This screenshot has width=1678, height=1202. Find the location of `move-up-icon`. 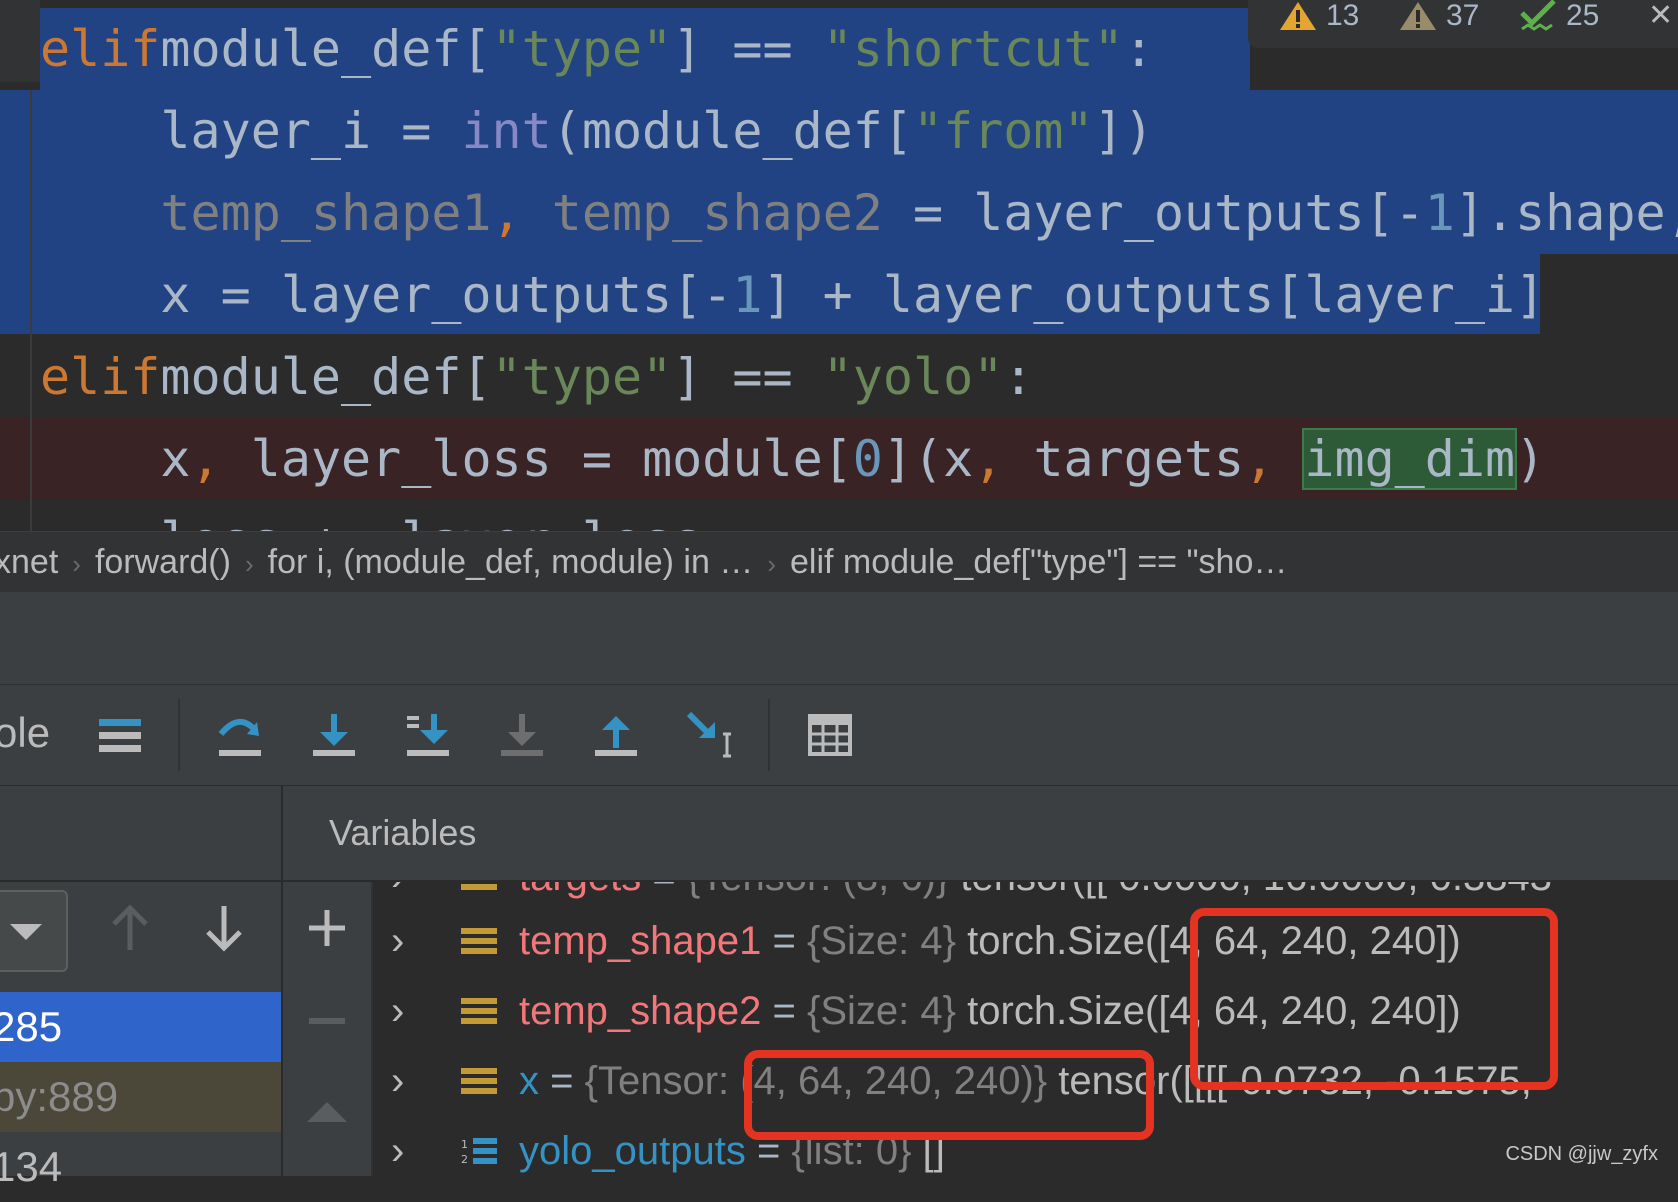

move-up-icon is located at coordinates (327, 1112).